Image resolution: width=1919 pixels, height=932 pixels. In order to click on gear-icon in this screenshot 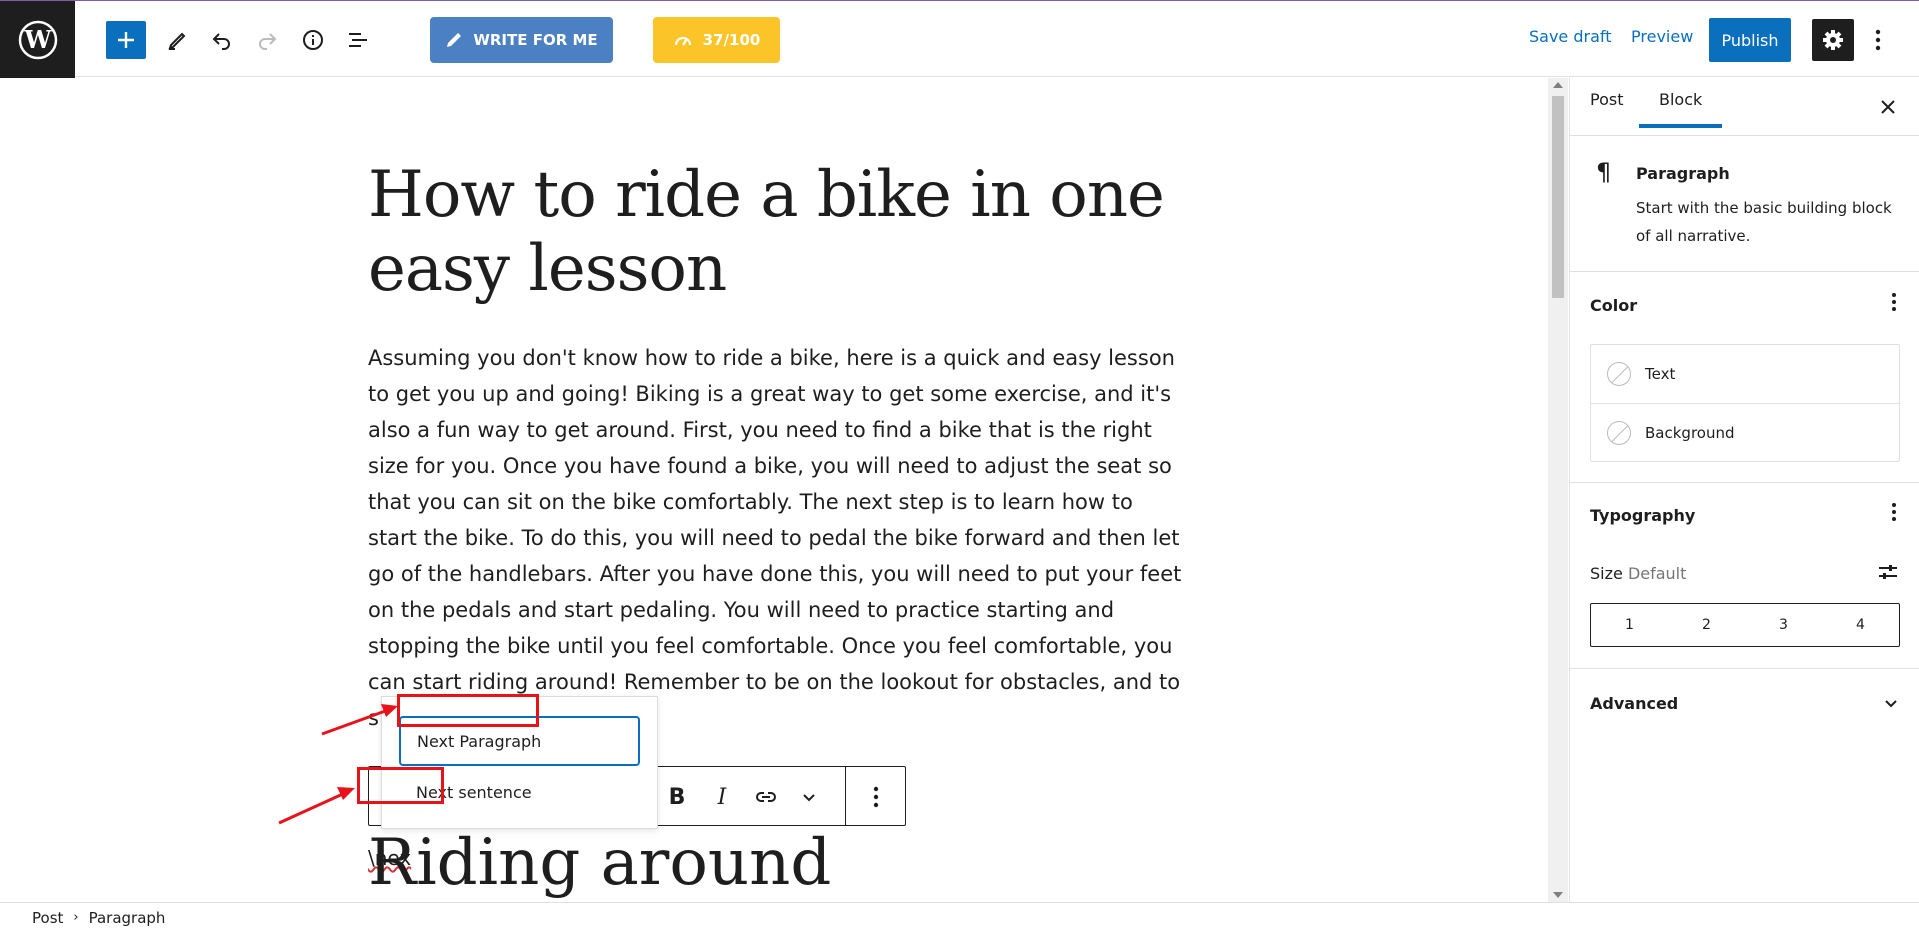, I will do `click(1833, 40)`.